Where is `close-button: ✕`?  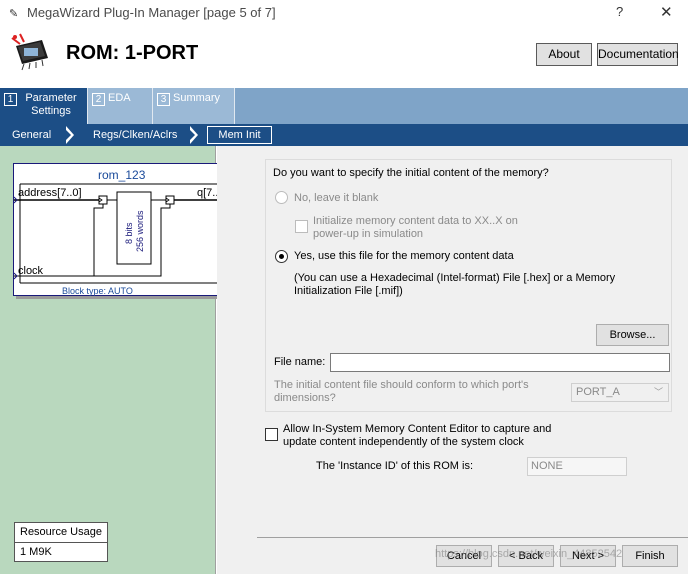 close-button: ✕ is located at coordinates (666, 12).